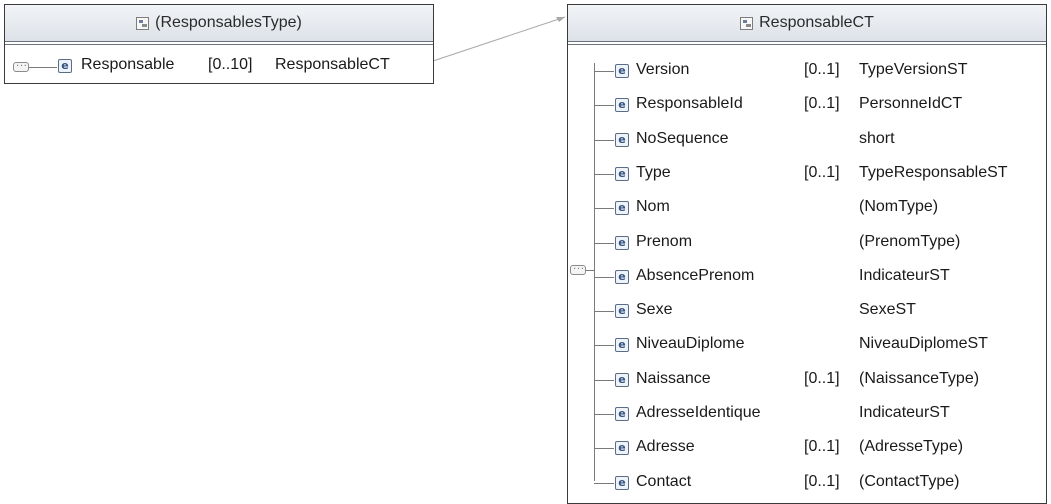 The width and height of the screenshot is (1051, 504). I want to click on element-row: e Adresse [0..1] (AdresseType), so click(803, 448).